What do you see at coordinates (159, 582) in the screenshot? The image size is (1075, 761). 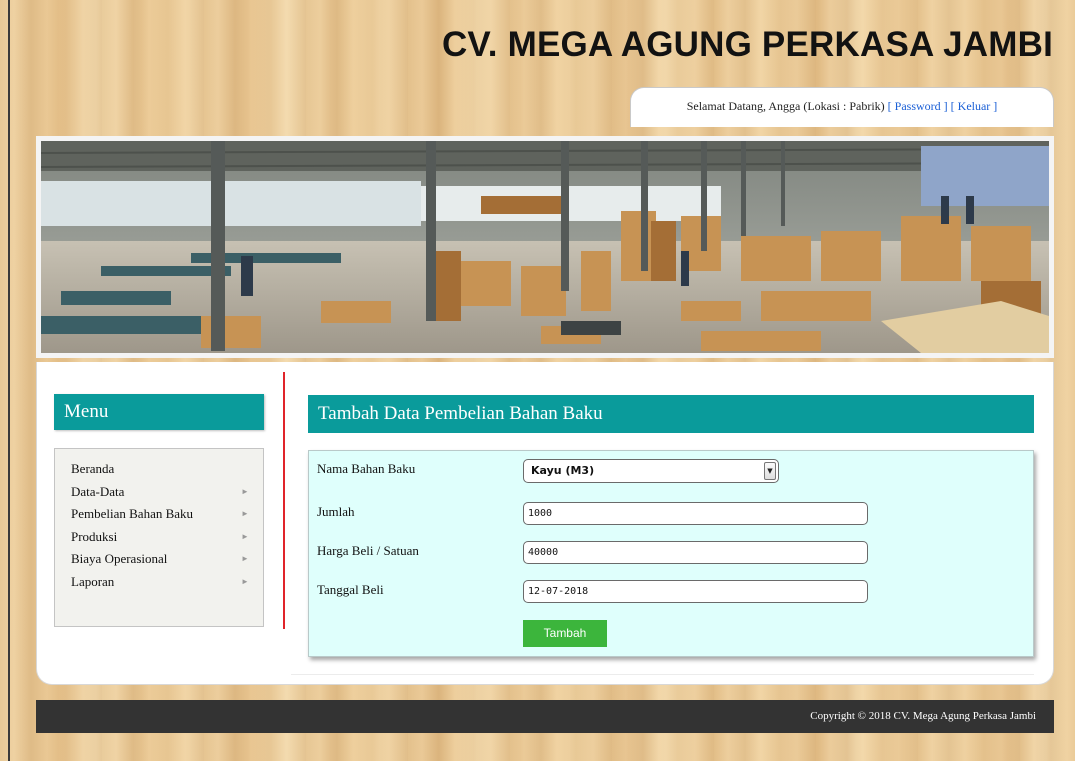 I see `sidebar-item-laporan: Laporan ►` at bounding box center [159, 582].